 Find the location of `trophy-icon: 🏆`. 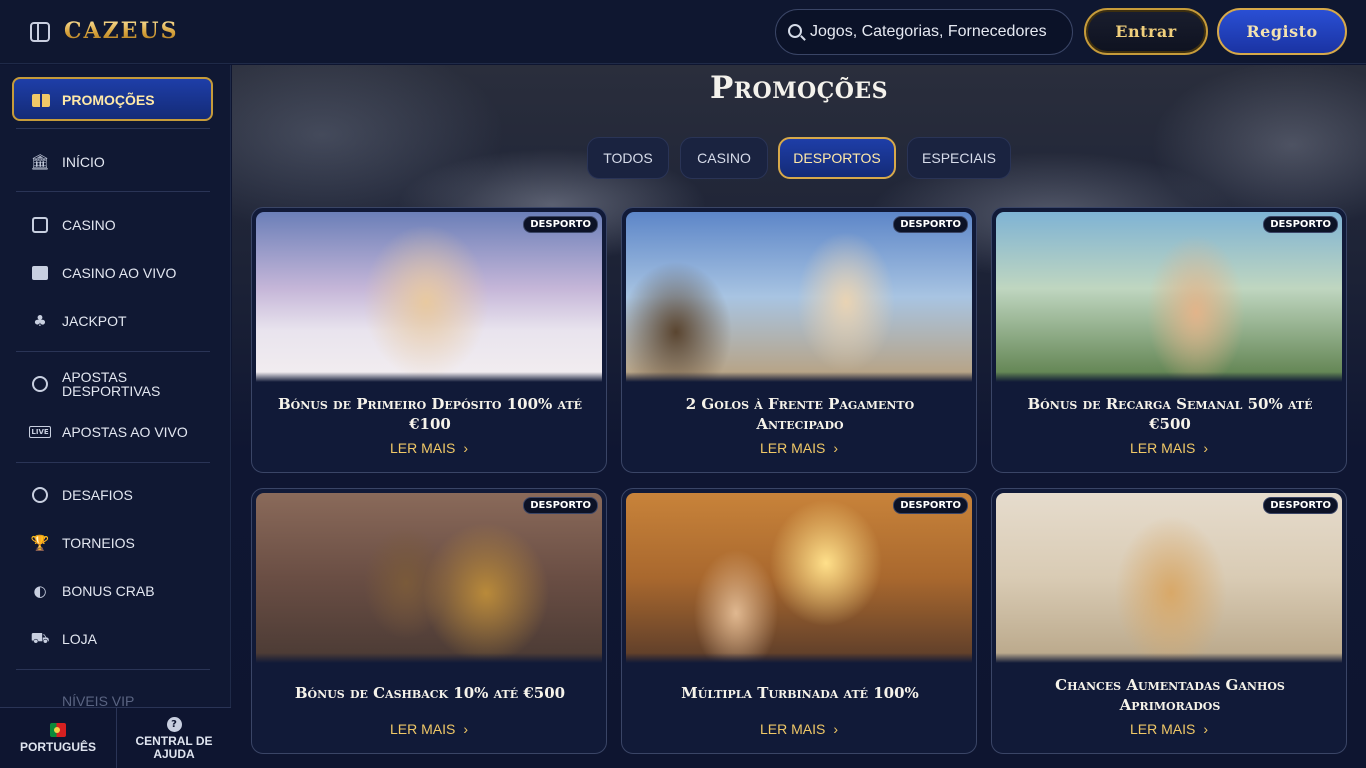

trophy-icon: 🏆 is located at coordinates (40, 543).